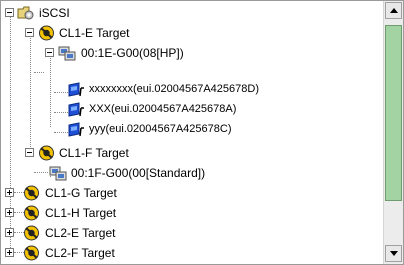 The width and height of the screenshot is (404, 265). I want to click on tree-node-label: yyy(eui.02004567A425678C), so click(160, 129).